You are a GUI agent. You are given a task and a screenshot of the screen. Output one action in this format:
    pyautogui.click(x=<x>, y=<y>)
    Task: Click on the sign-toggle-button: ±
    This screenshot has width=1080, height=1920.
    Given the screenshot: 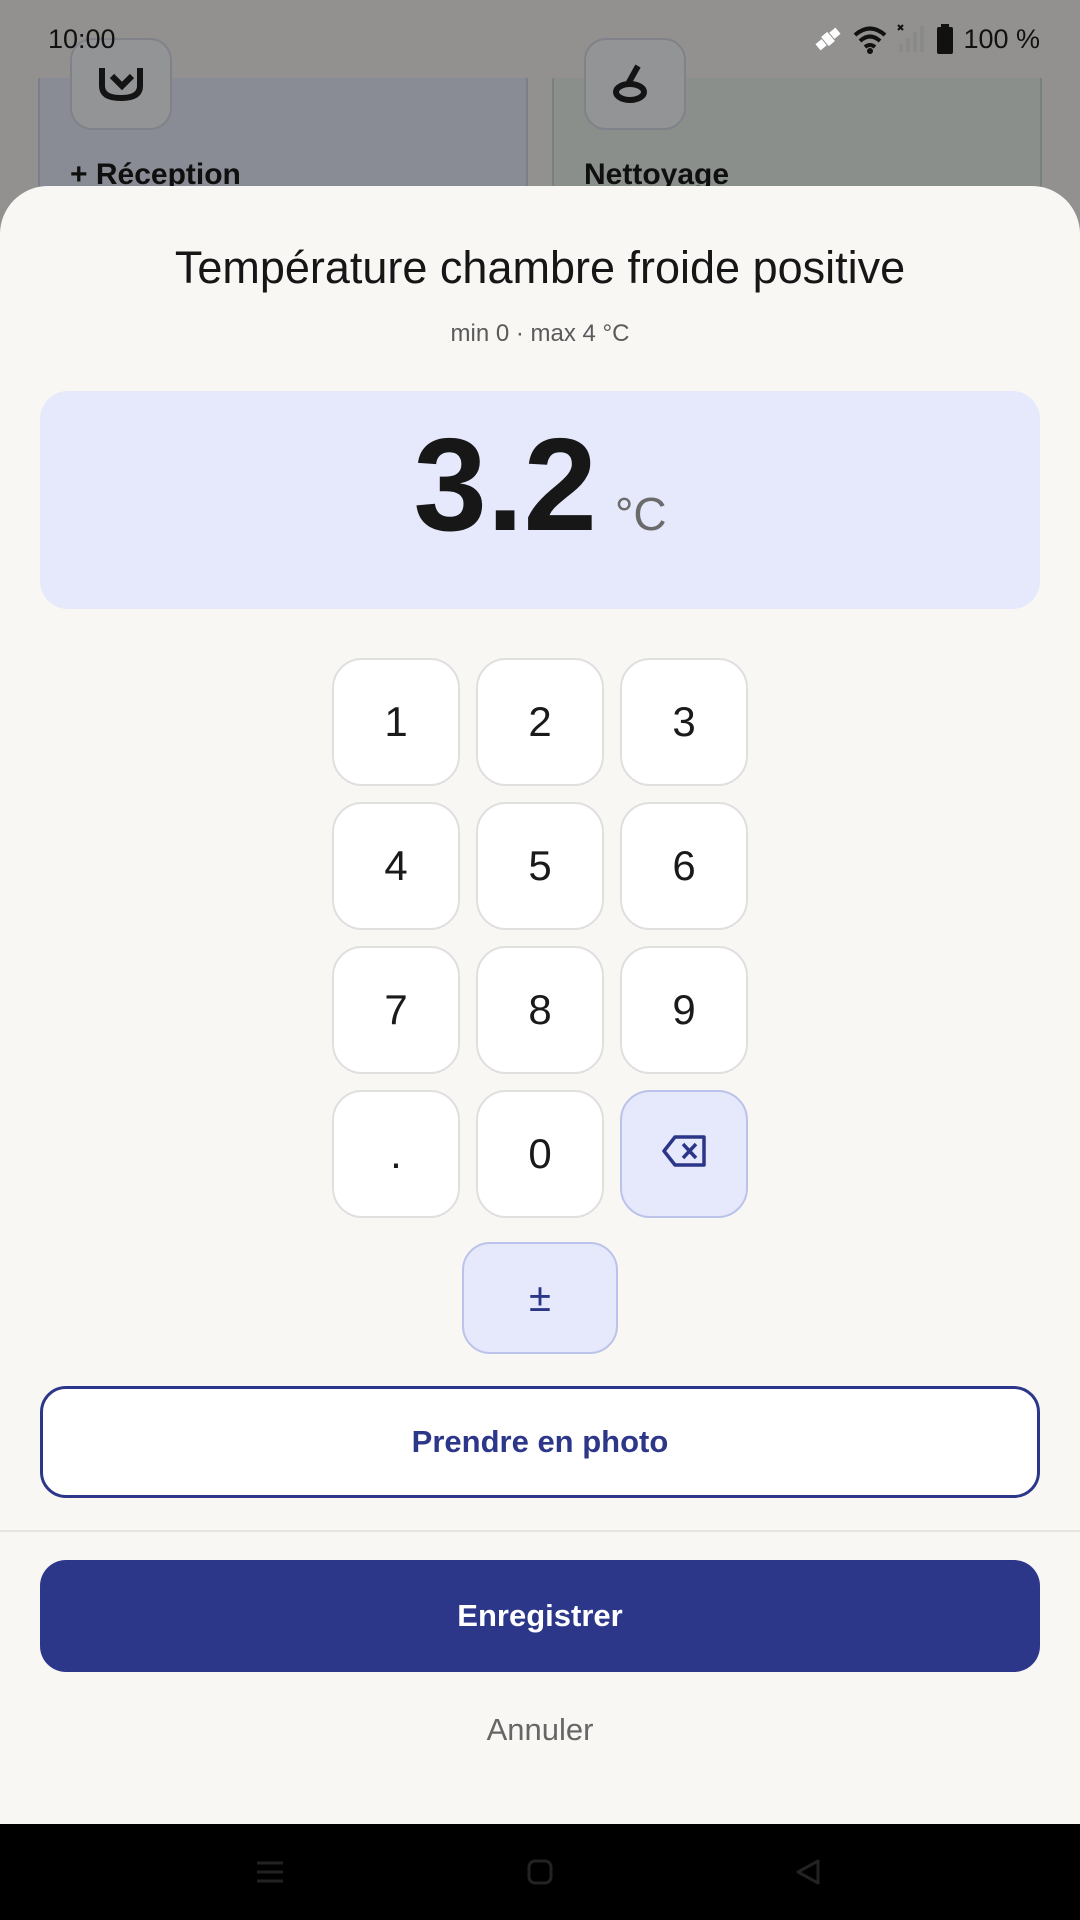 What is the action you would take?
    pyautogui.click(x=540, y=1298)
    